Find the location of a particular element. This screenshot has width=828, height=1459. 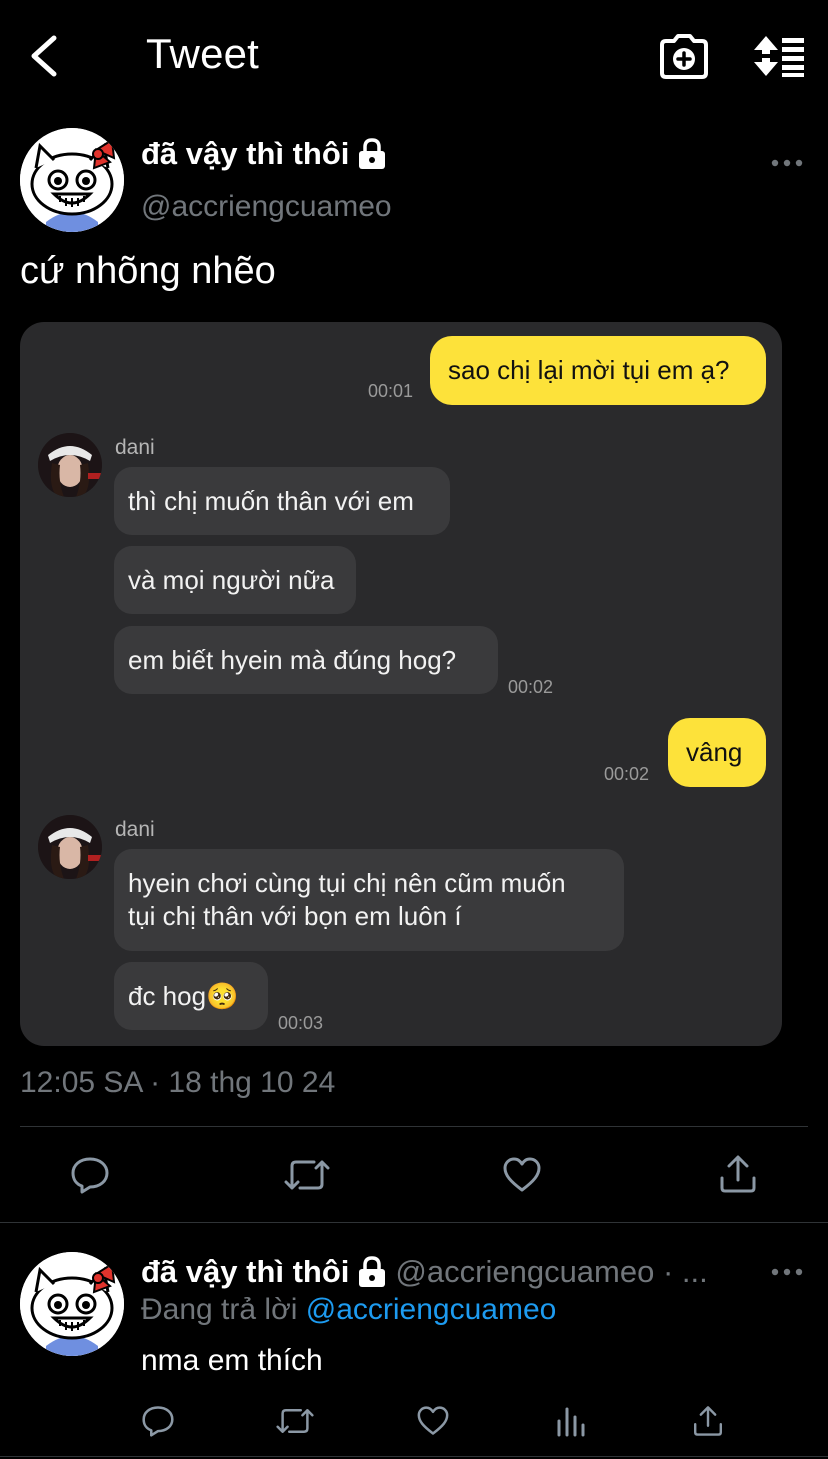

tweet-timestamp: 12:05 SA · 18 thg 10 24 is located at coordinates (177, 1083).